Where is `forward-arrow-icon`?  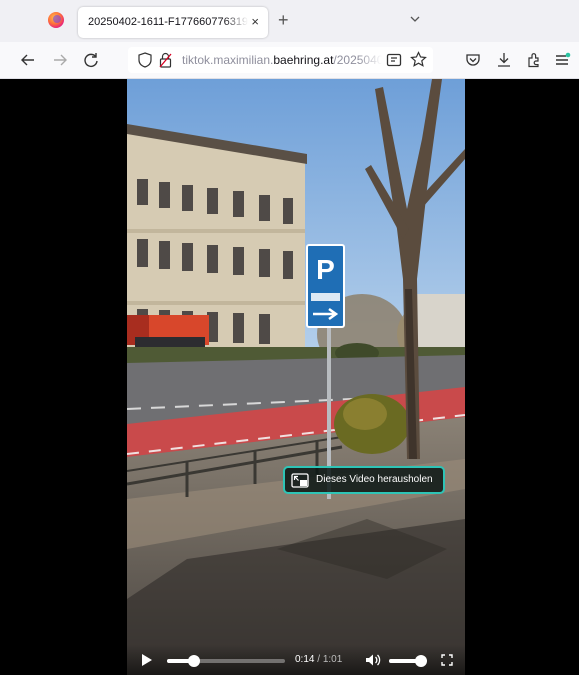
forward-arrow-icon is located at coordinates (60, 60).